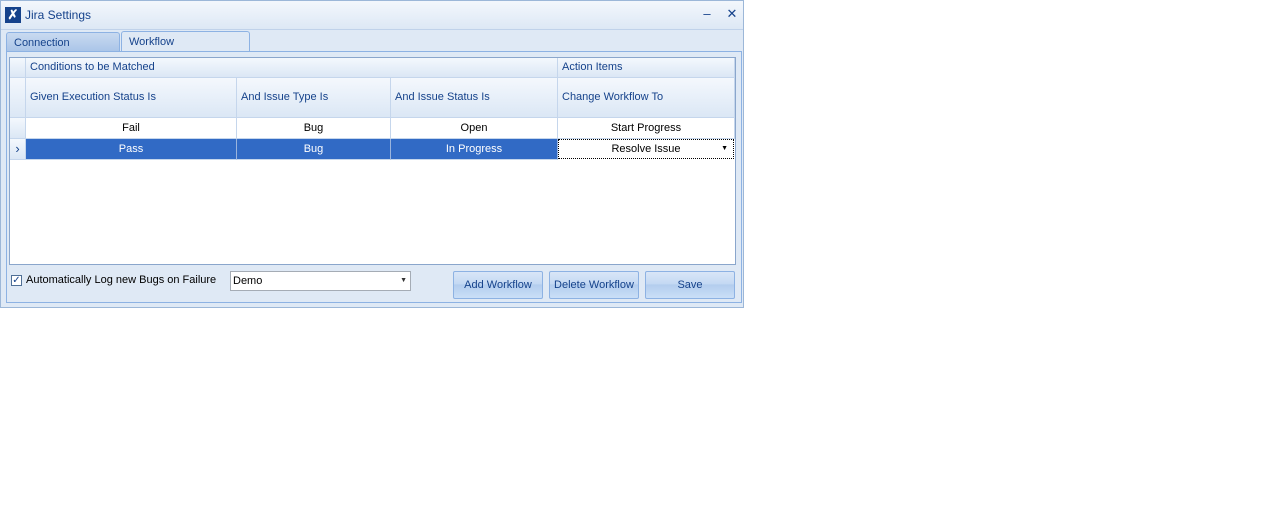 The height and width of the screenshot is (509, 1274). Describe the element at coordinates (131, 149) in the screenshot. I see `table-cell-selected: Pass` at that location.